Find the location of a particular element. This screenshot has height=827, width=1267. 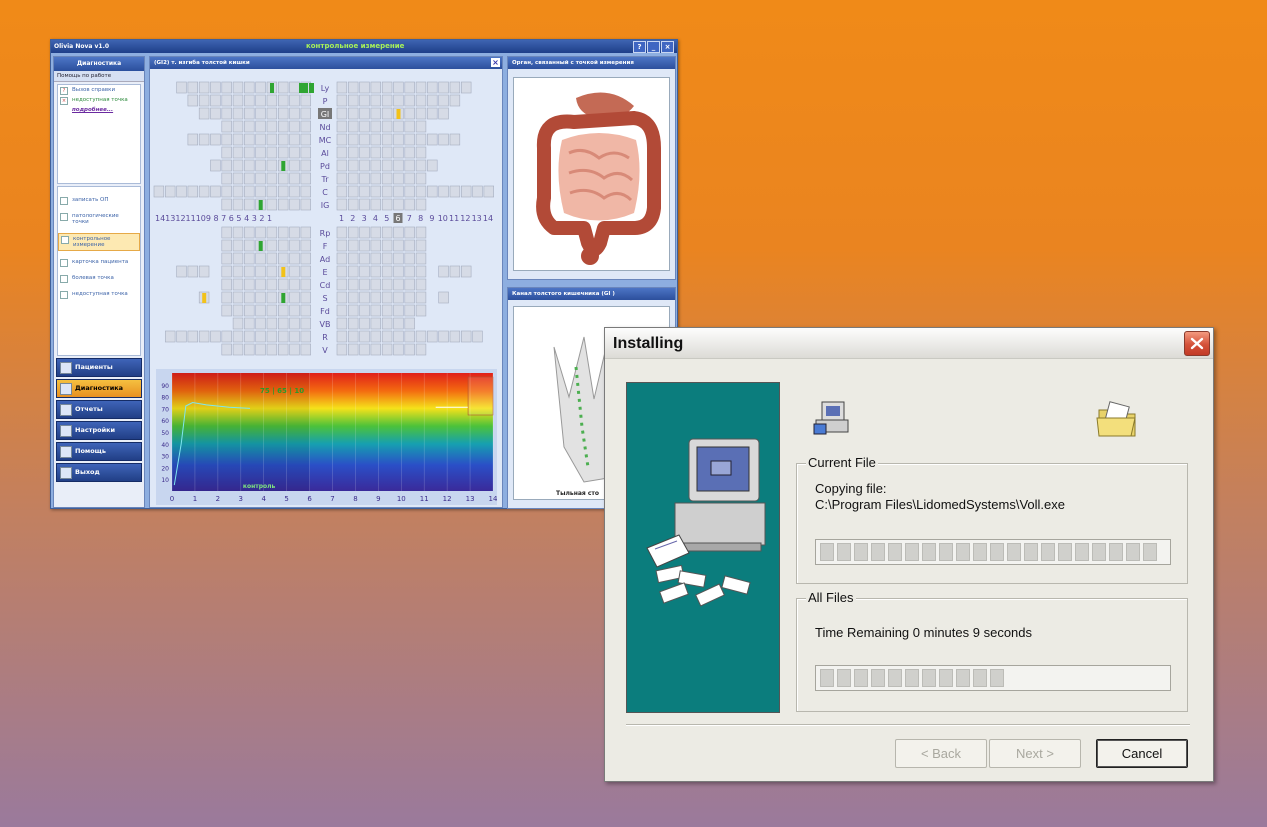

meridian-label: Ly is located at coordinates (325, 88).